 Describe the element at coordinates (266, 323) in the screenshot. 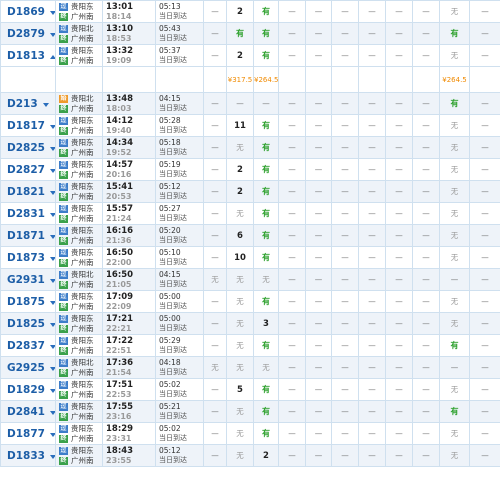

I see `seat-availability-cell: 3` at that location.